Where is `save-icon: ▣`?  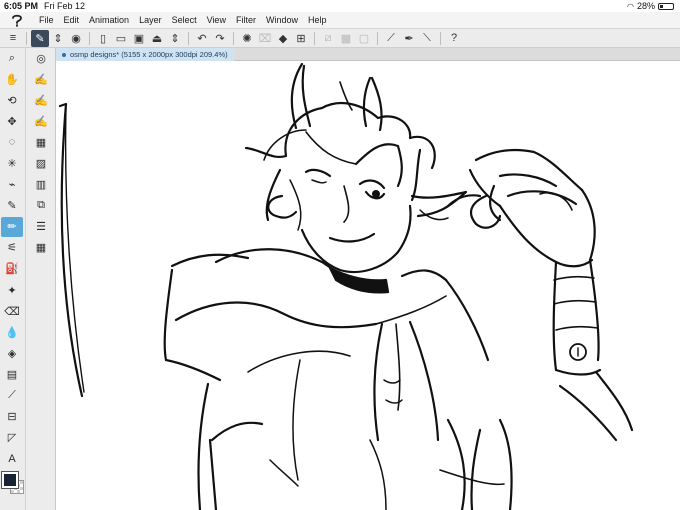 save-icon: ▣ is located at coordinates (139, 38).